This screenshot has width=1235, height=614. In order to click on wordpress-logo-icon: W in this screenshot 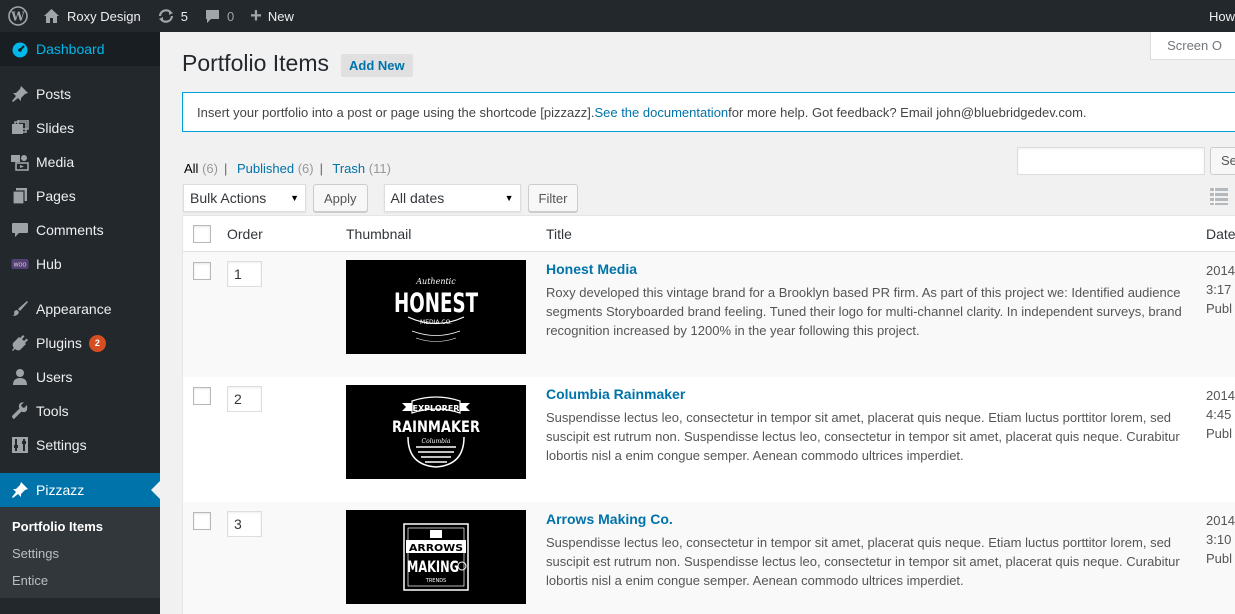, I will do `click(17, 16)`.